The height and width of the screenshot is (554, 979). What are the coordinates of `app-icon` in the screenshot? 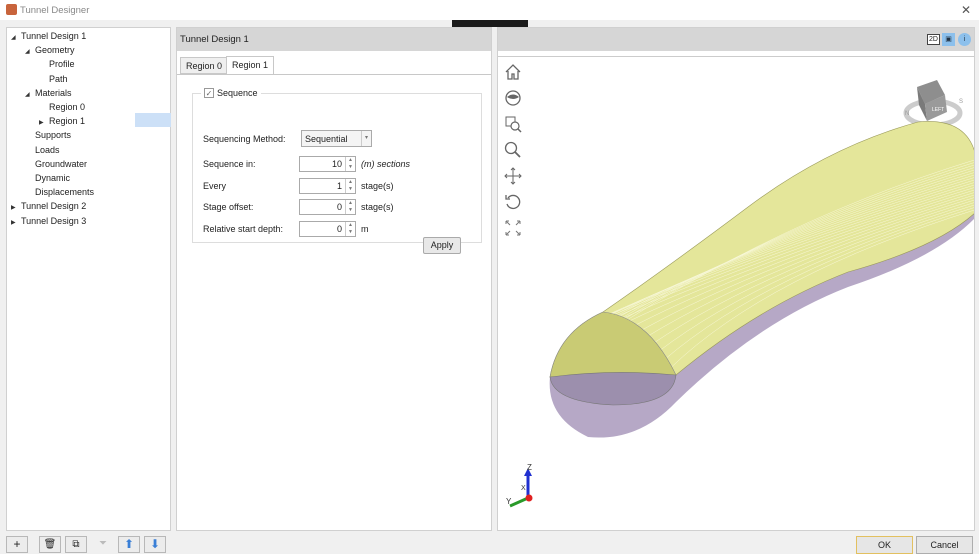 It's located at (11, 9).